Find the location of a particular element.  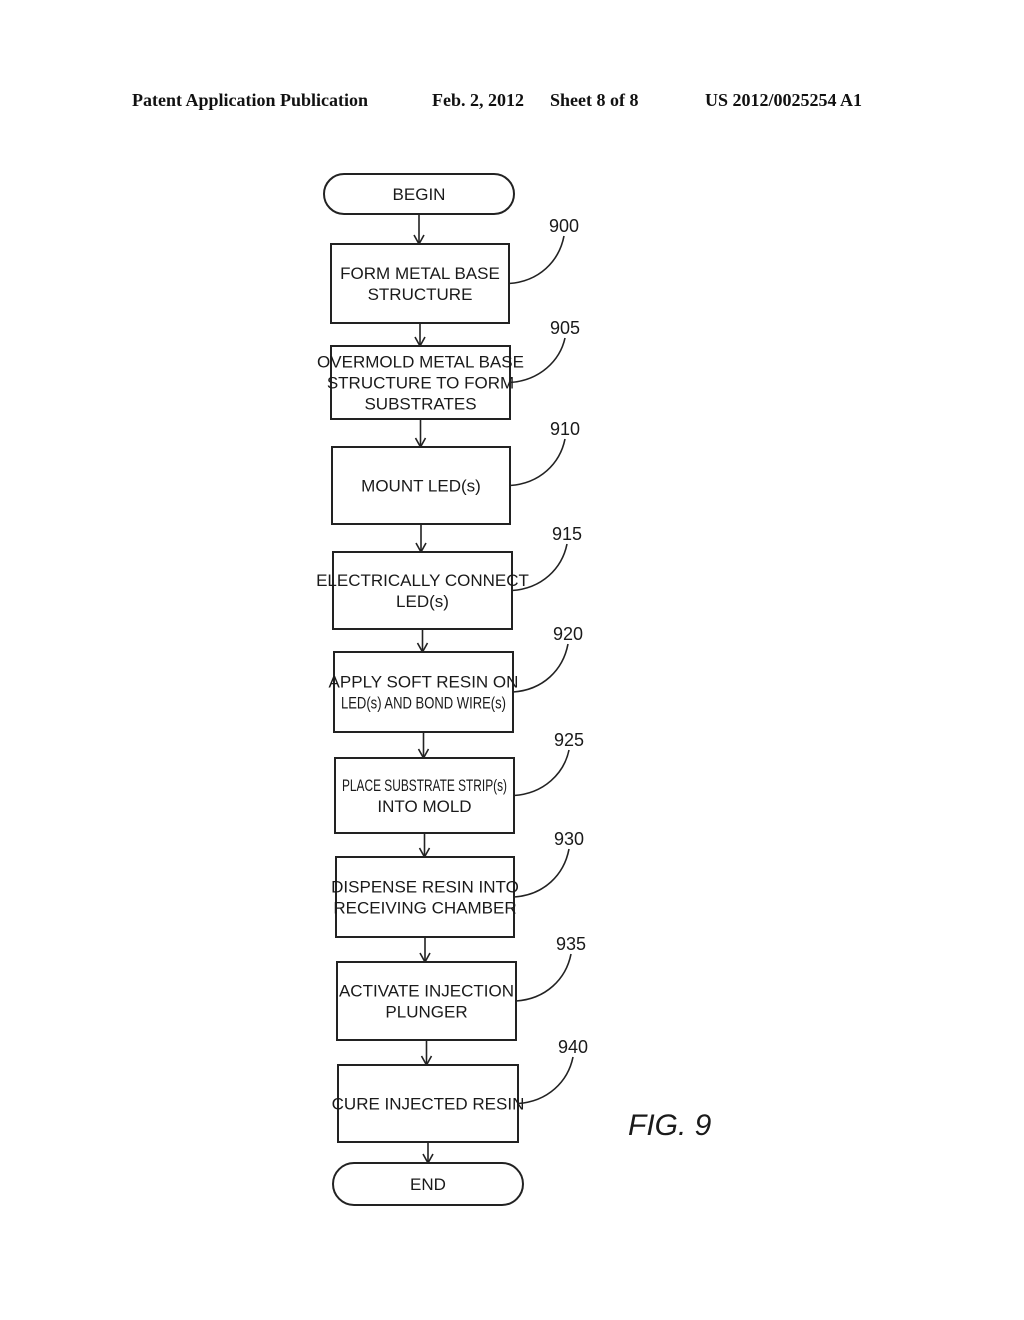

begin-terminal: BEGIN is located at coordinates (419, 194).